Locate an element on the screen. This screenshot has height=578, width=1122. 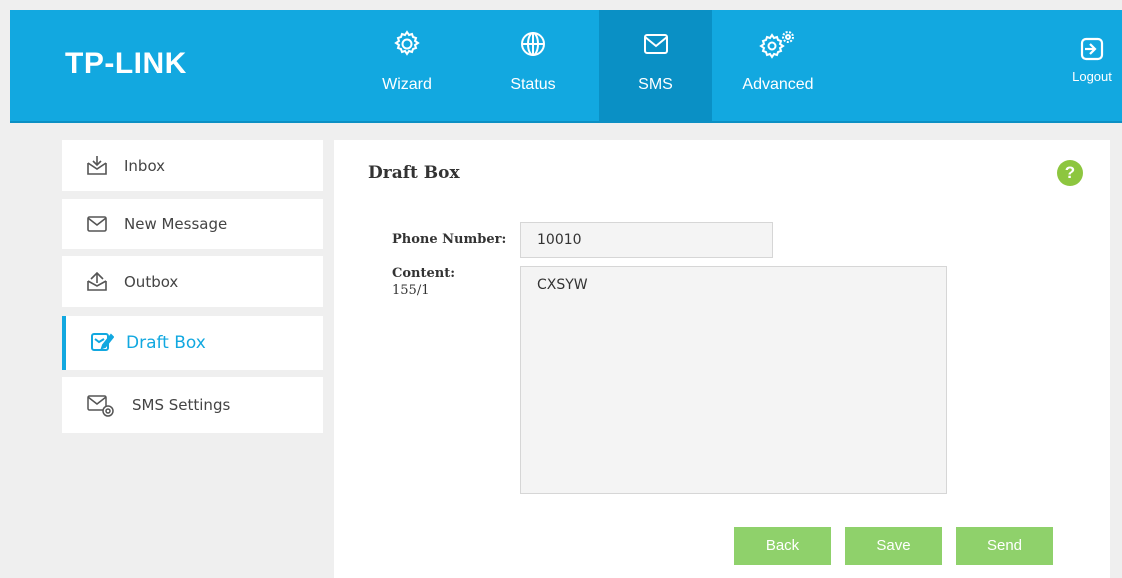
sidebar-item-label: Outbox is located at coordinates (151, 282).